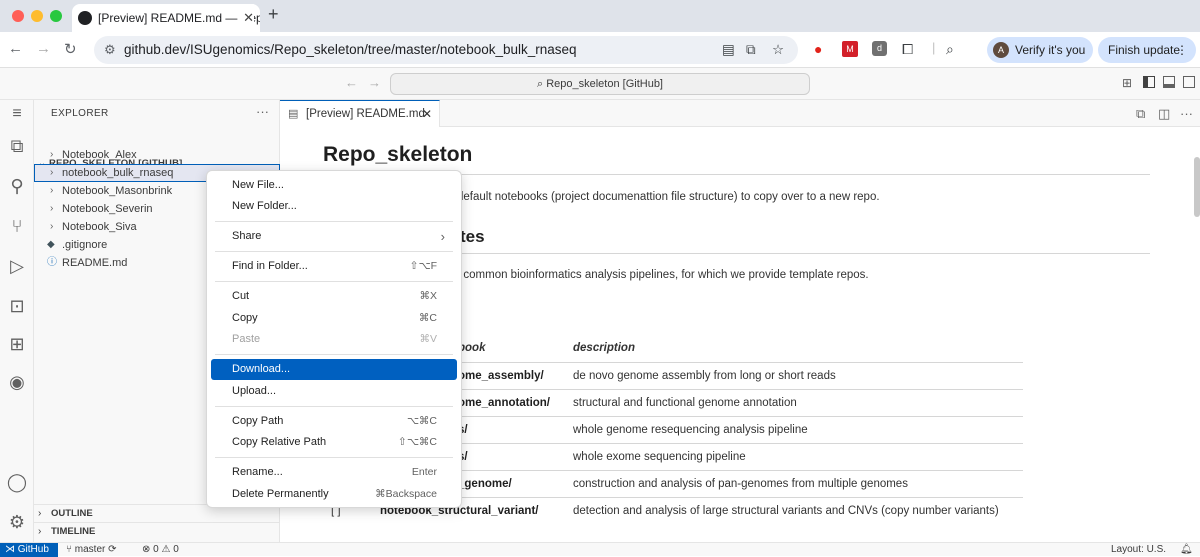 The height and width of the screenshot is (557, 1200). Describe the element at coordinates (43, 48) in the screenshot. I see `forward-icon: →` at that location.